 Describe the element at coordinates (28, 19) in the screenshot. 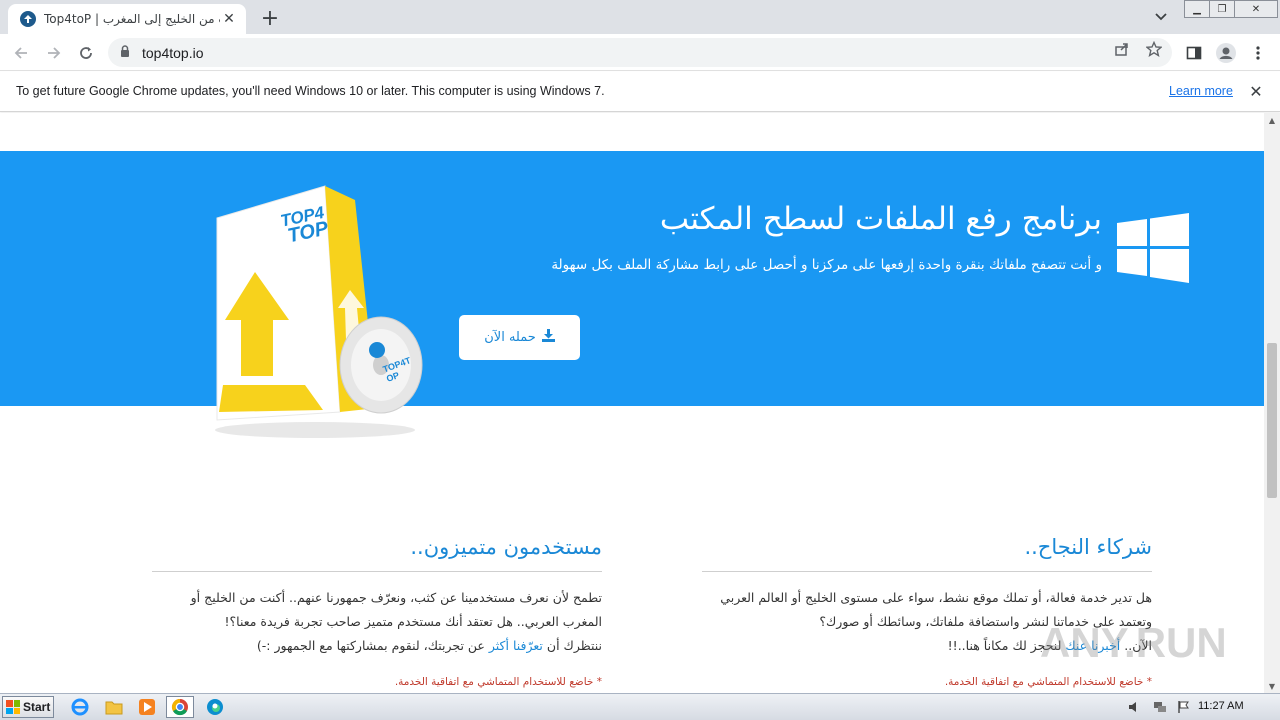

I see `site-favicon-icon` at that location.